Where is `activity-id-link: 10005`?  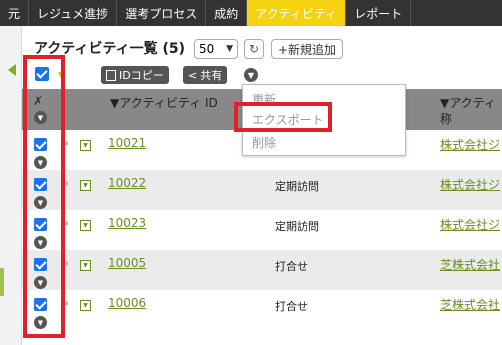 activity-id-link: 10005 is located at coordinates (127, 263).